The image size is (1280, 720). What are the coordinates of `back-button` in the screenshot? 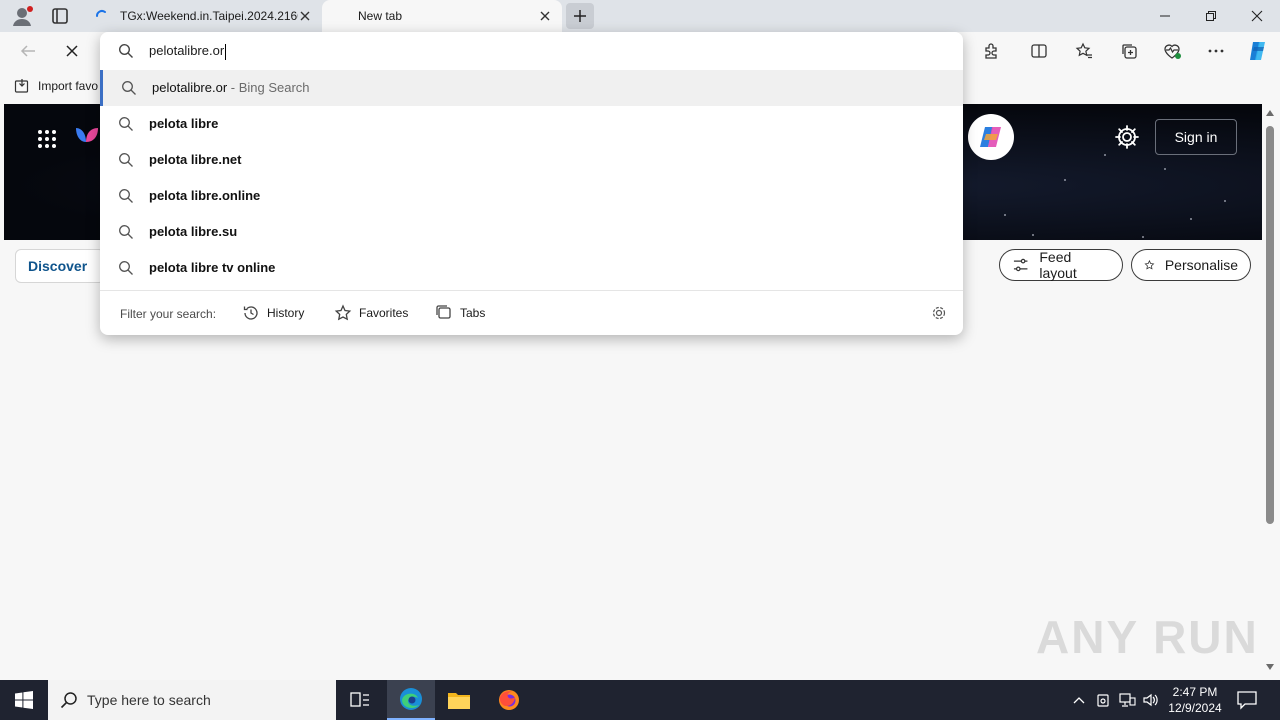 It's located at (28, 51).